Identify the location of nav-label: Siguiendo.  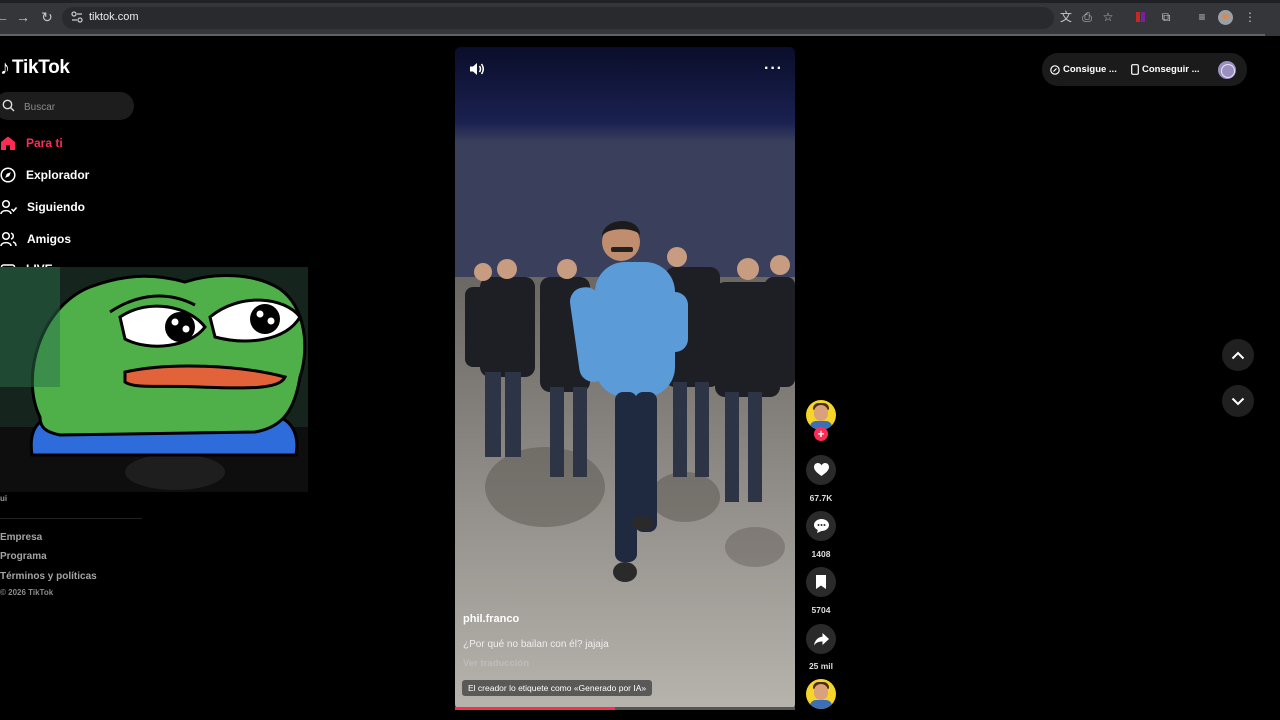
(56, 207).